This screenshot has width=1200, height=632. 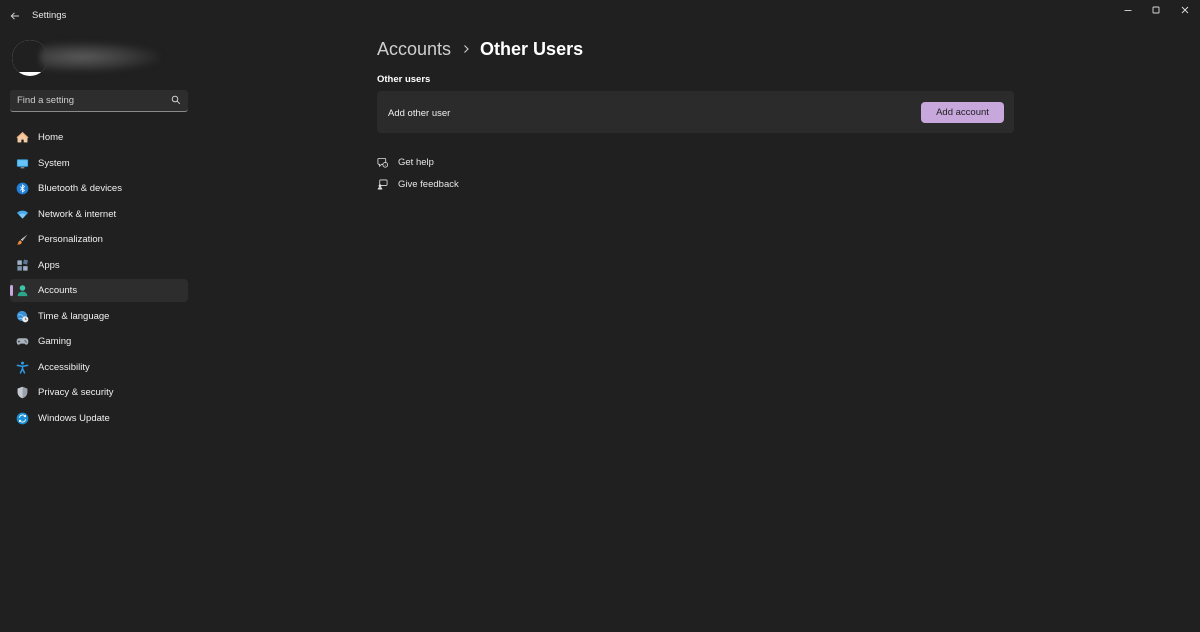 I want to click on add-other-user-card: Add other user Add account, so click(x=695, y=112).